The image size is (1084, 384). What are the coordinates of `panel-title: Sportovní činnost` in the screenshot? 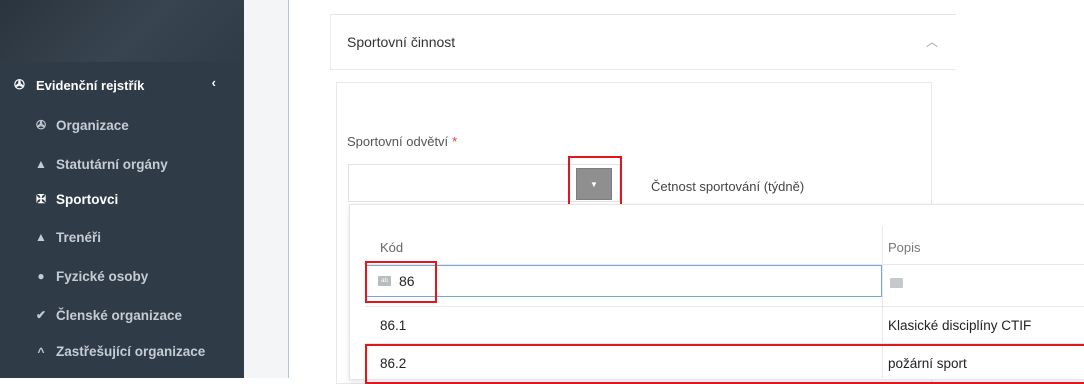 It's located at (401, 42).